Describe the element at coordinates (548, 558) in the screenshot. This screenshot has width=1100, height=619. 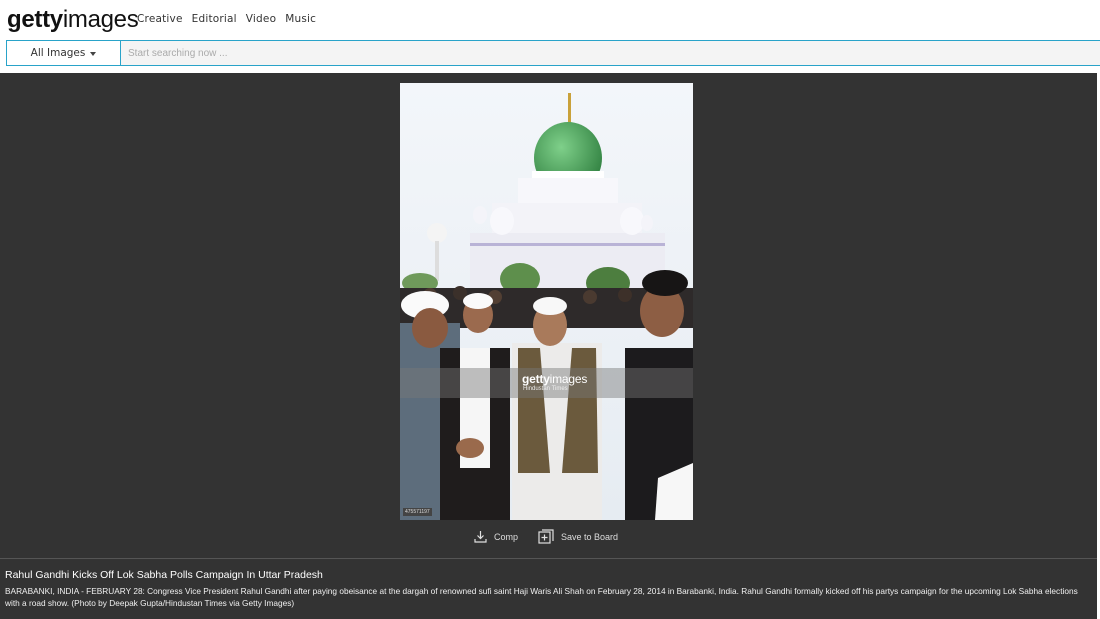
I see `caption-divider` at that location.